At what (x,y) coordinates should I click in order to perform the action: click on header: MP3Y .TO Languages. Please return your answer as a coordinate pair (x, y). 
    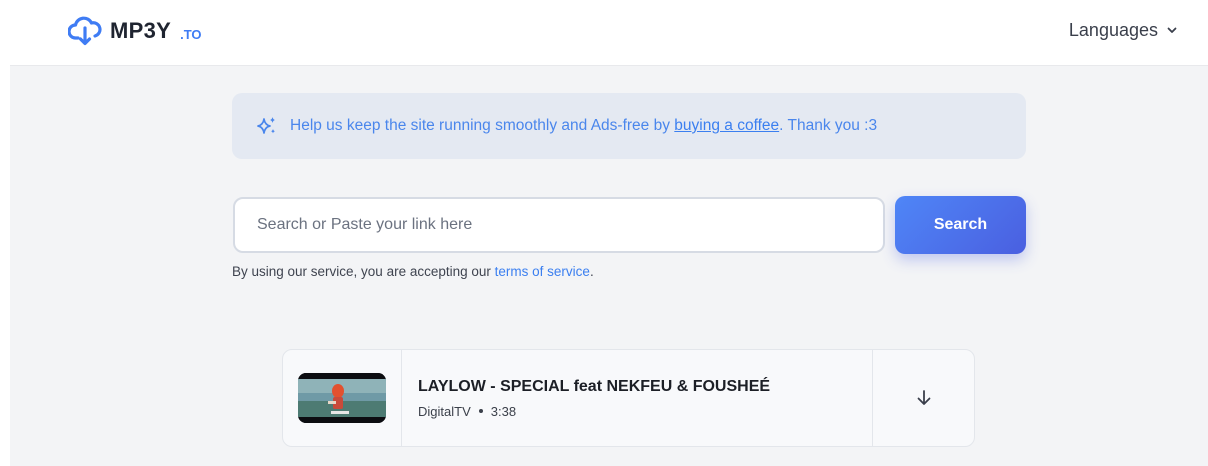
    Looking at the image, I should click on (609, 40).